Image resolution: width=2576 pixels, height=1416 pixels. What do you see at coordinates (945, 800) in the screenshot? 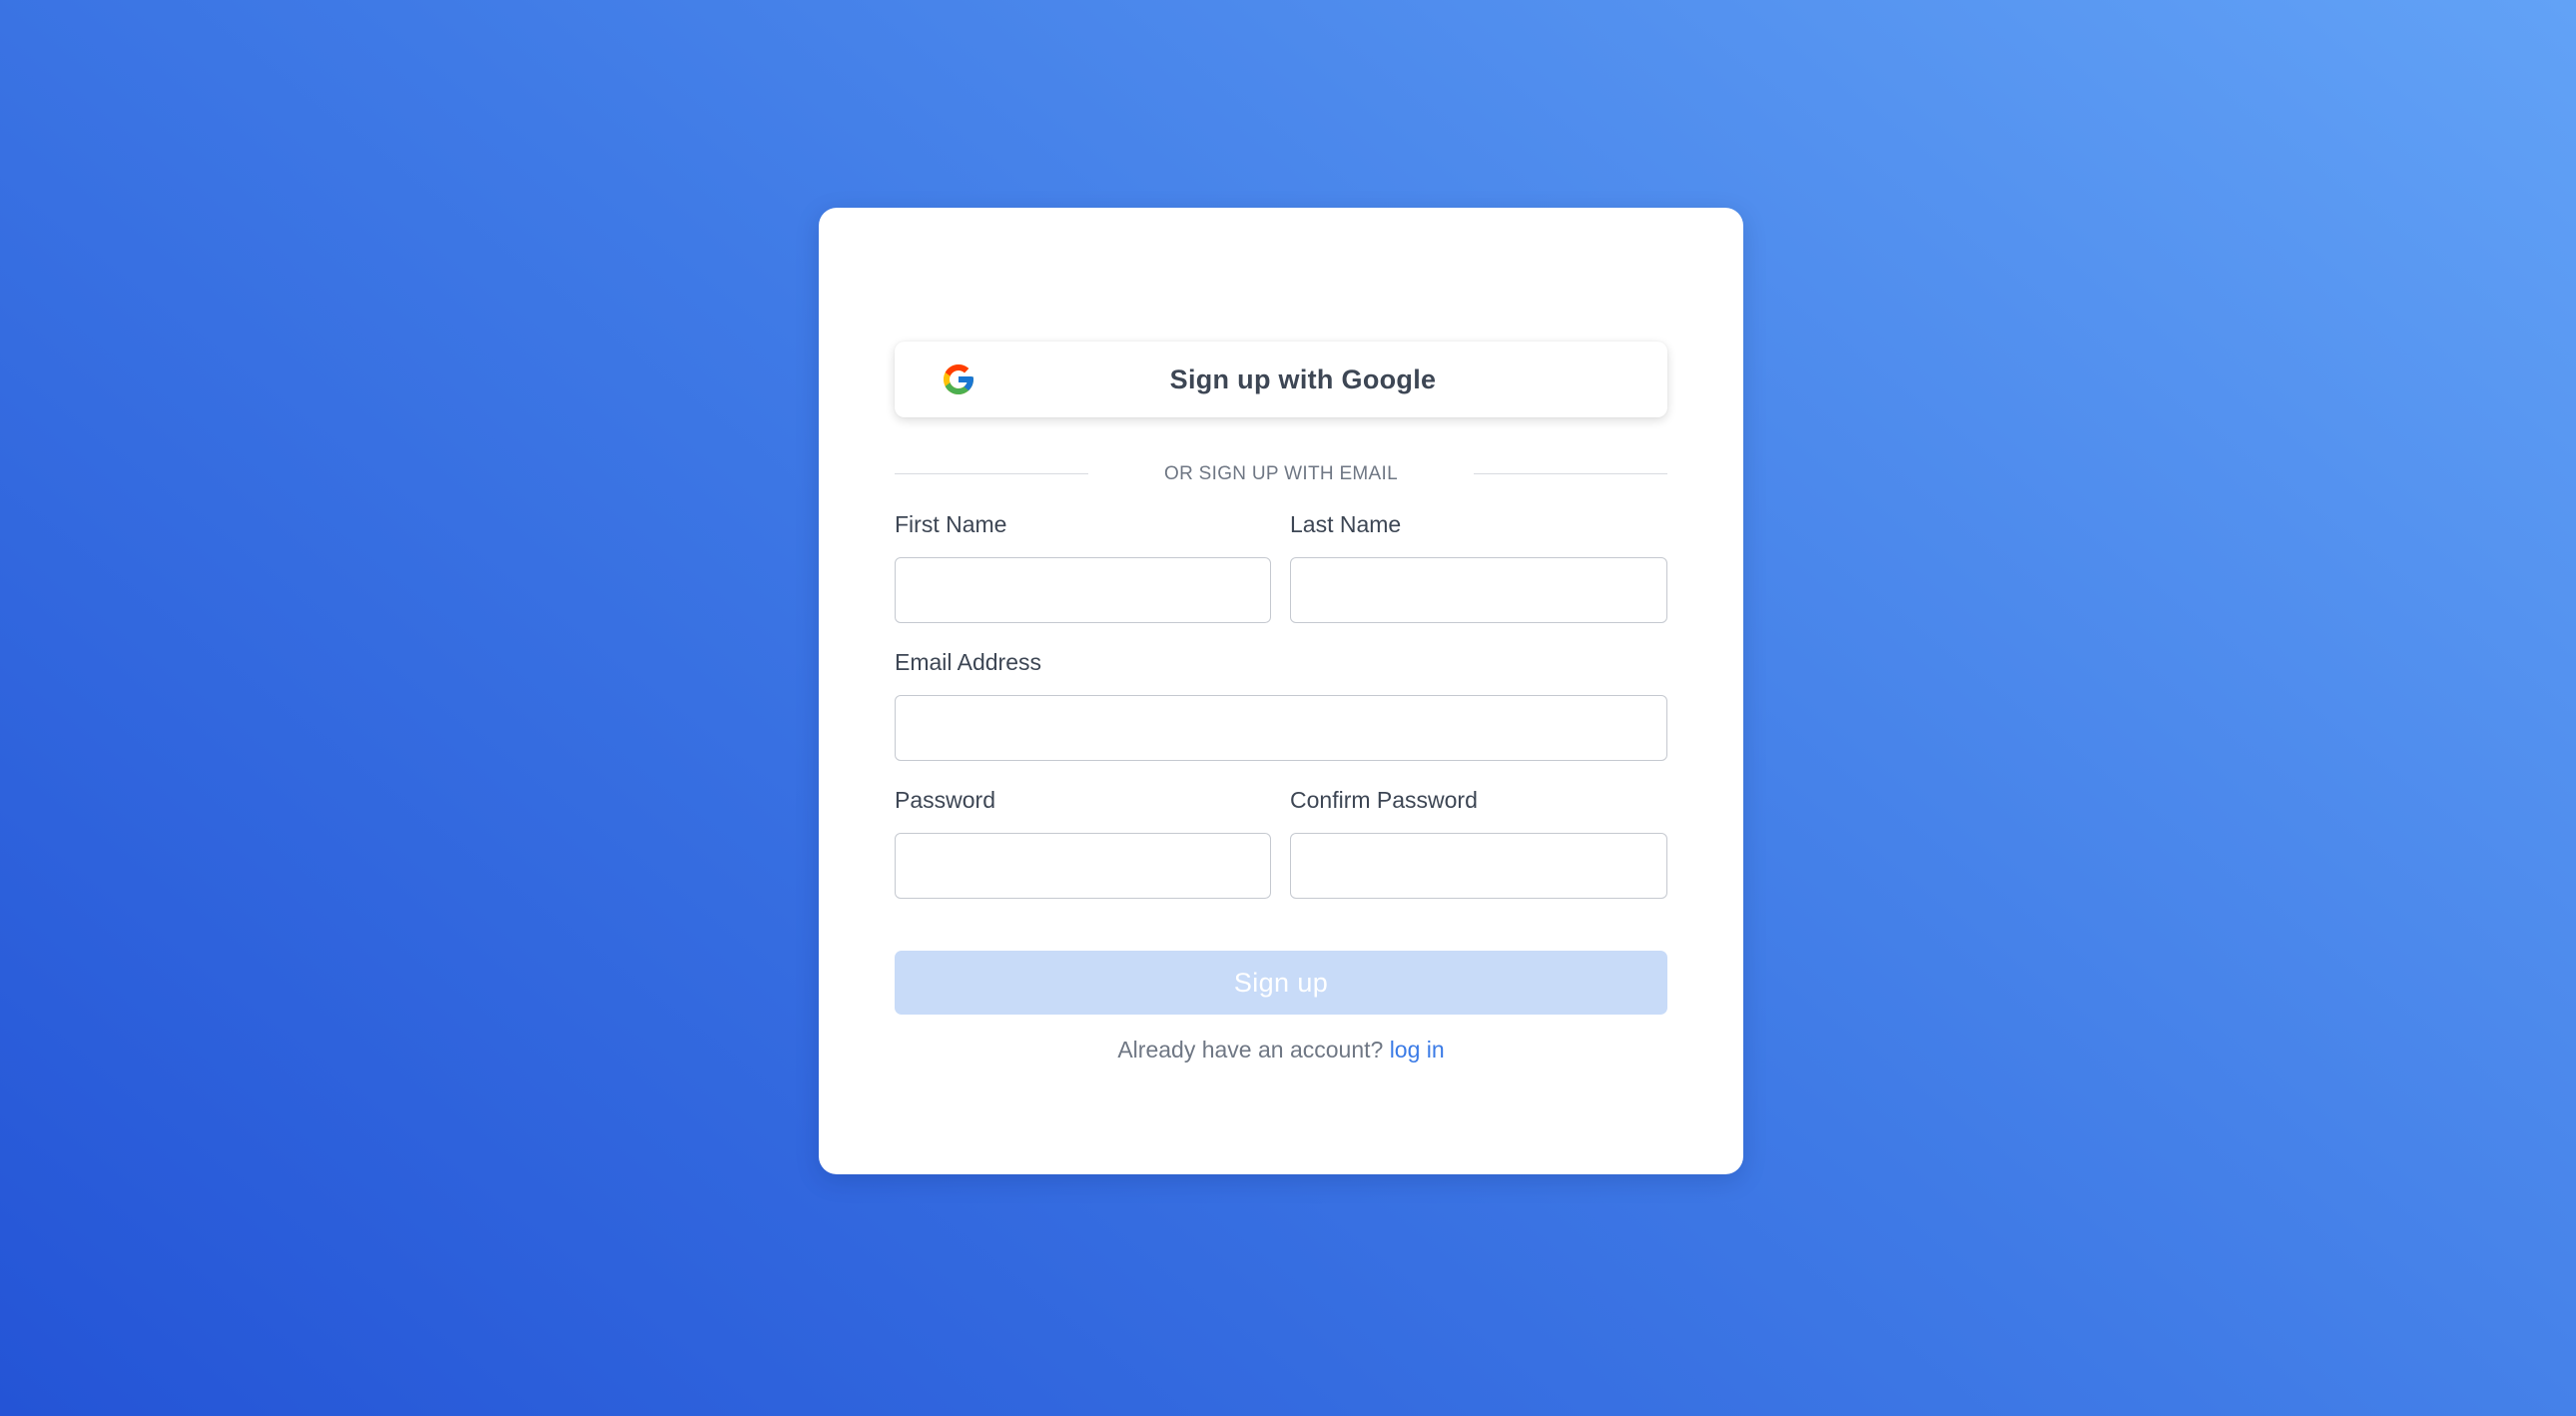
I see `password-label: Password` at bounding box center [945, 800].